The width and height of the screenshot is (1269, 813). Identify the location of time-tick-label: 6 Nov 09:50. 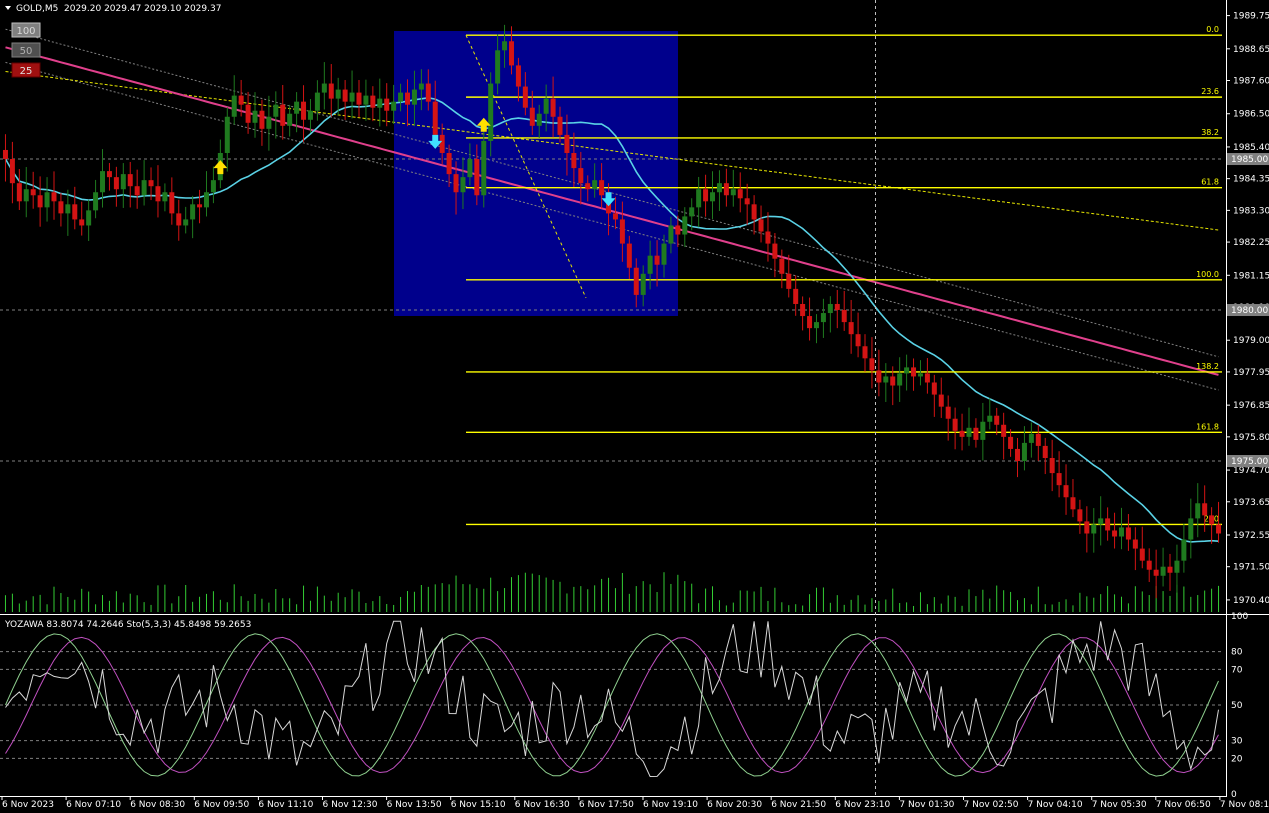
(221, 805).